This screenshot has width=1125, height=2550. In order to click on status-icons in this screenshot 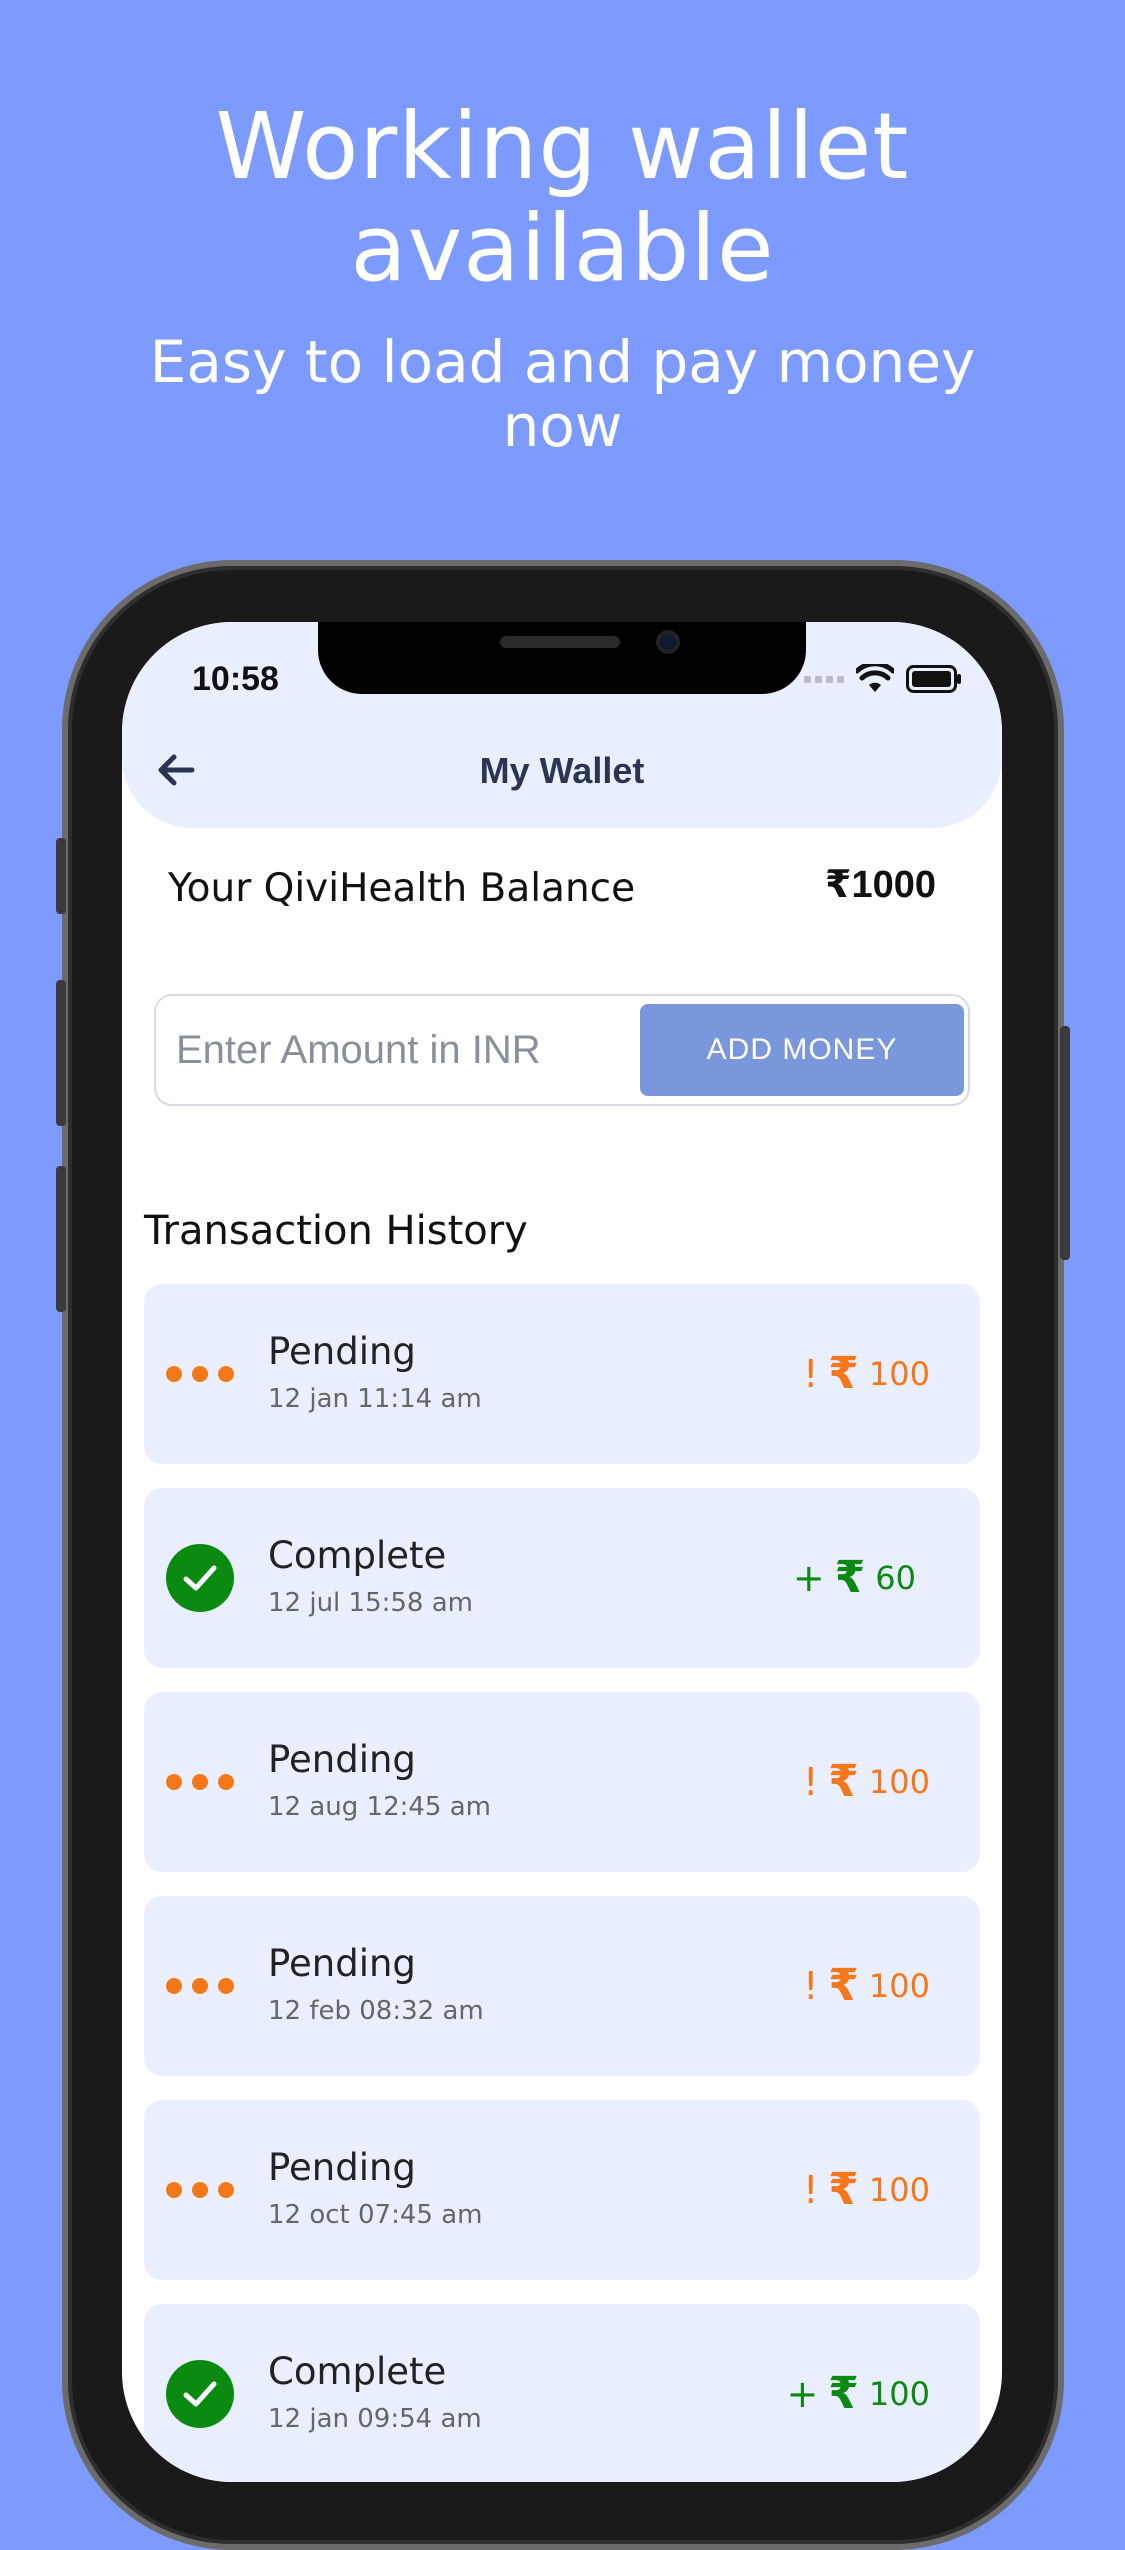, I will do `click(883, 679)`.